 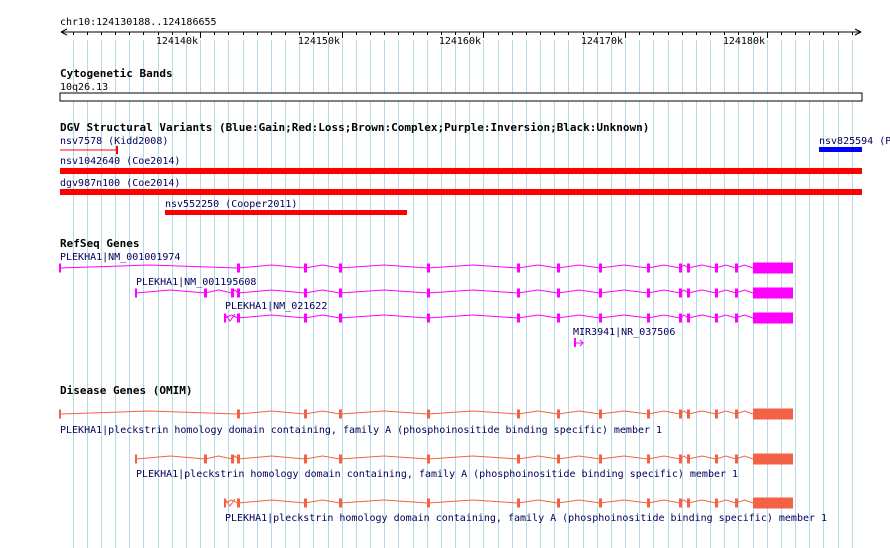 What do you see at coordinates (461, 186) in the screenshot?
I see `dgv-variant-dgv987n100: dgv987n100 (Coe2014)` at bounding box center [461, 186].